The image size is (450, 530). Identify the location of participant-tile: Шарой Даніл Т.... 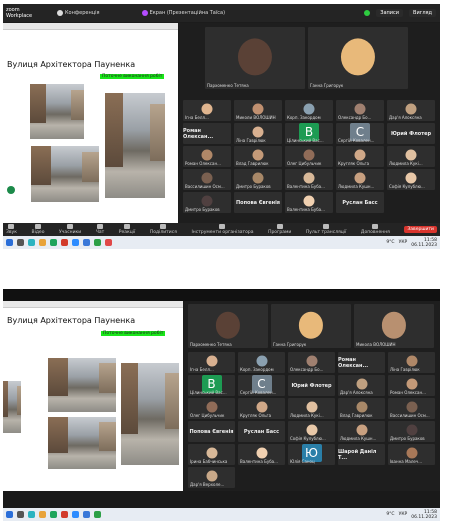
(361, 454).